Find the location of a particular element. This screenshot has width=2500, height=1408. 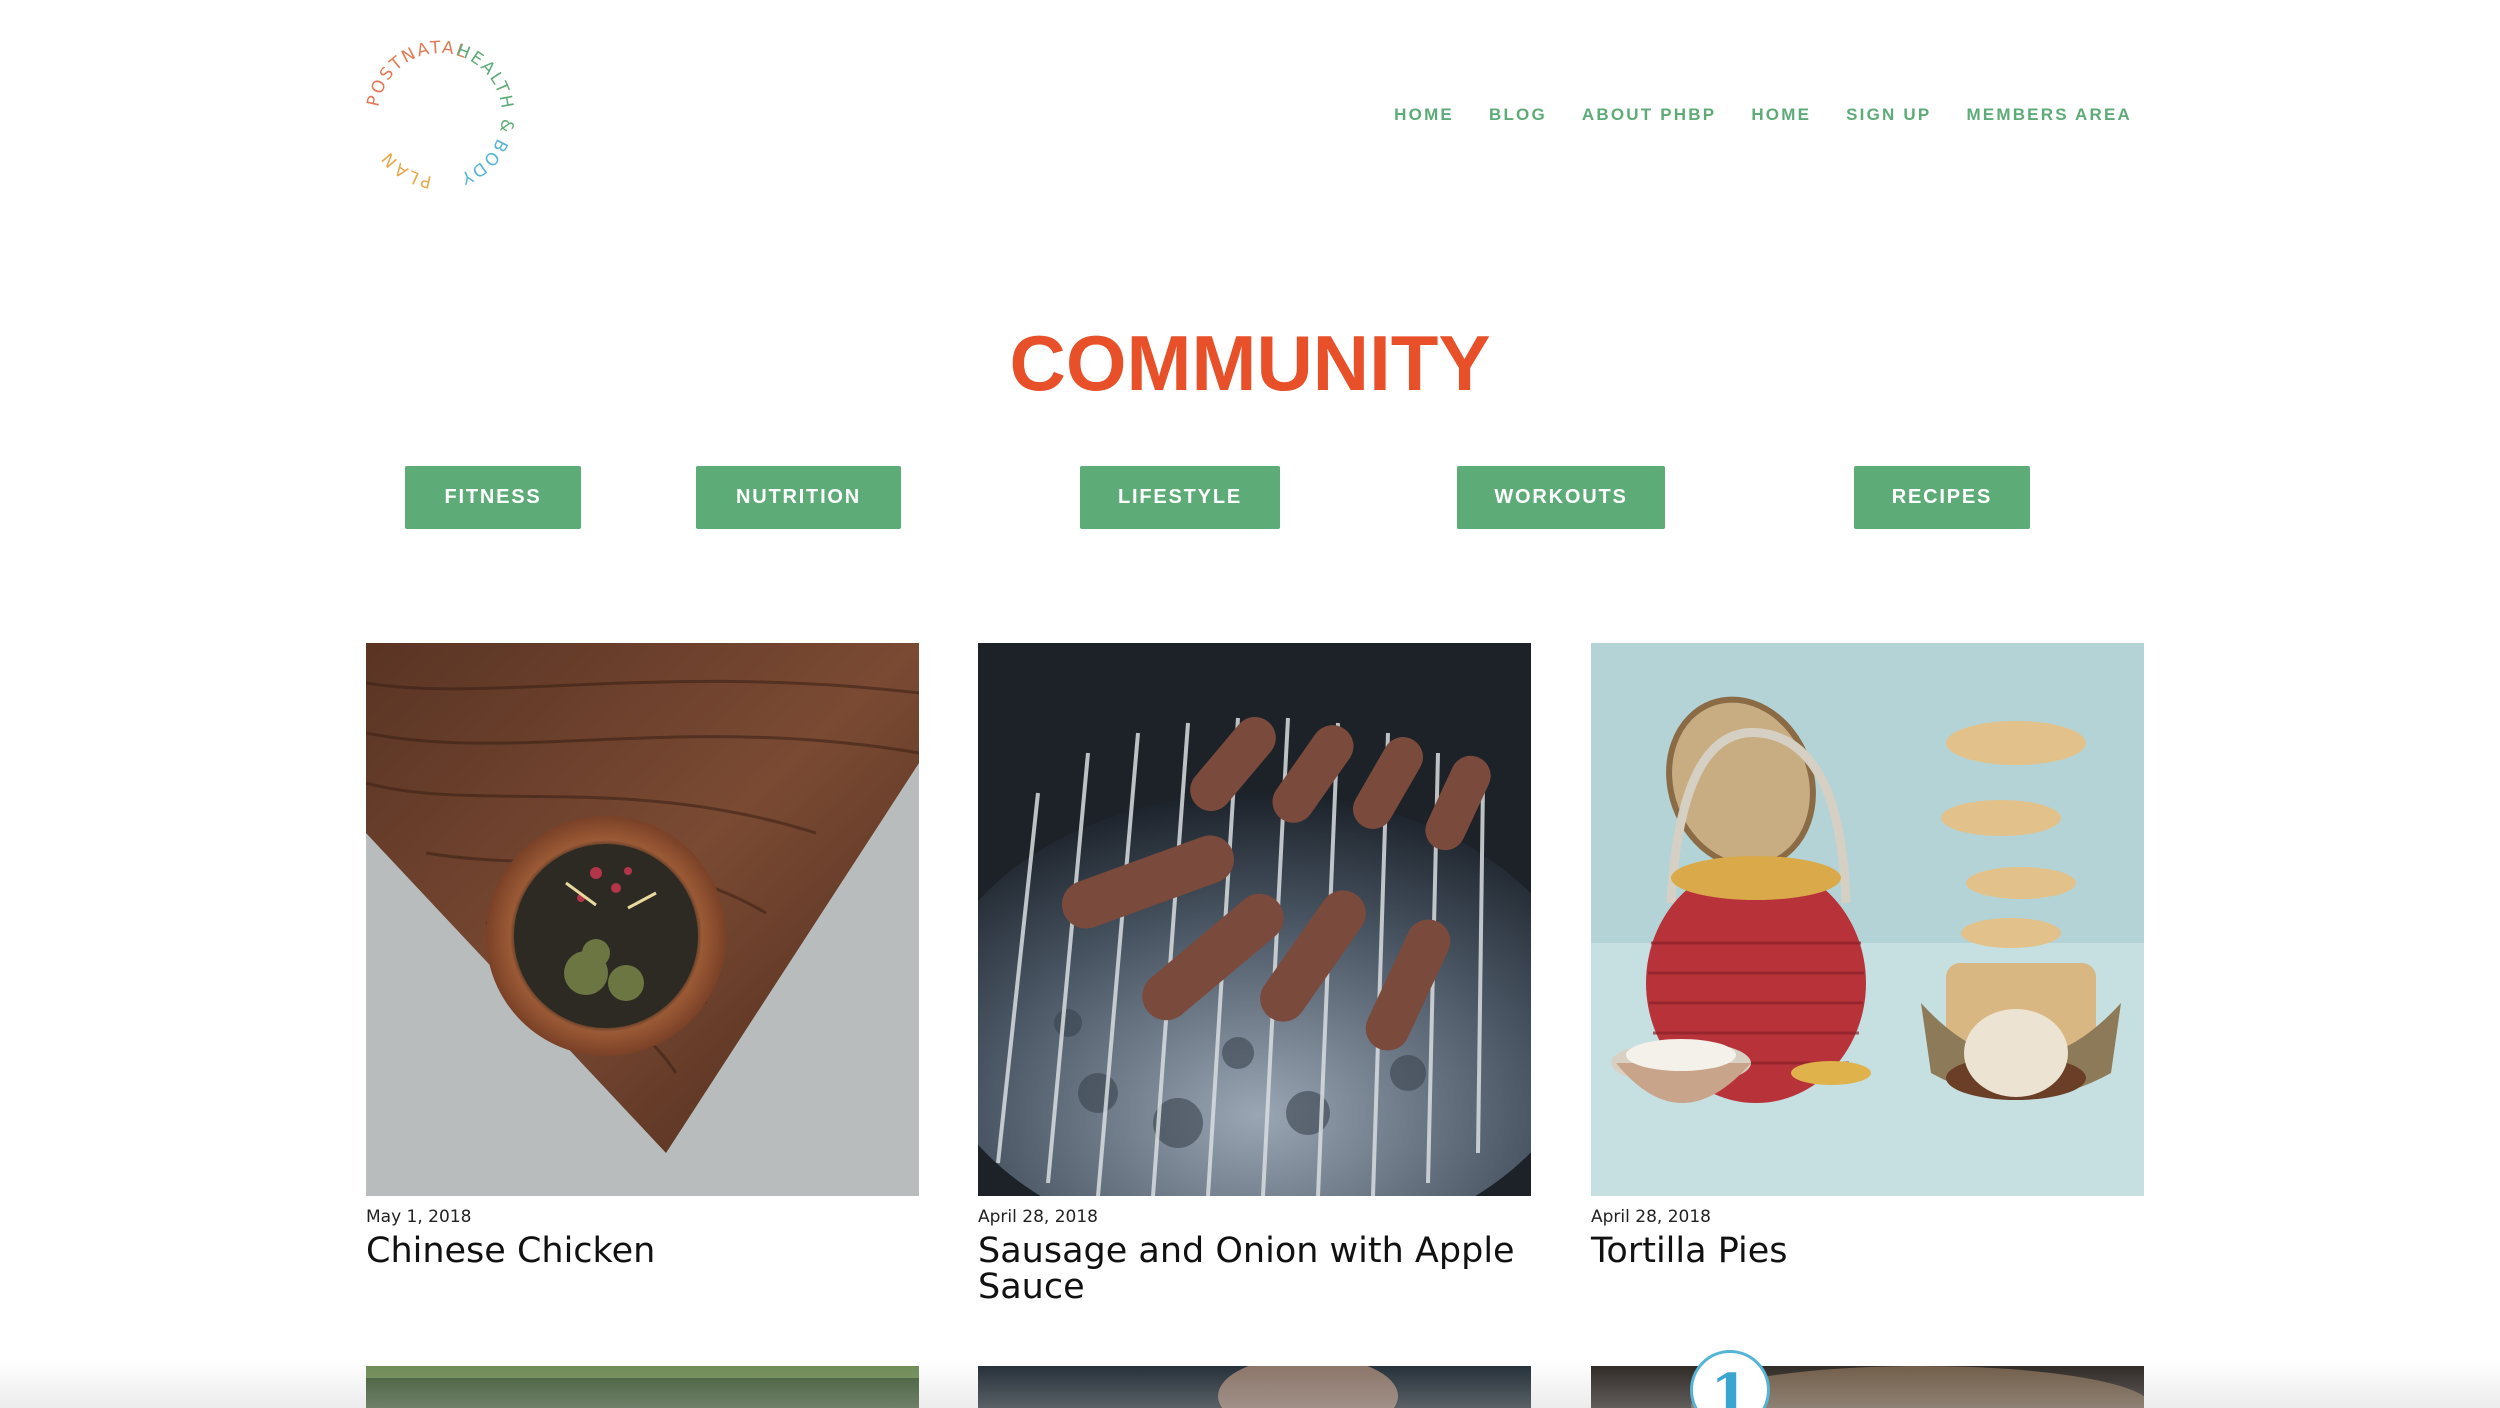

category-recipes-button: RECIPES is located at coordinates (1942, 497).